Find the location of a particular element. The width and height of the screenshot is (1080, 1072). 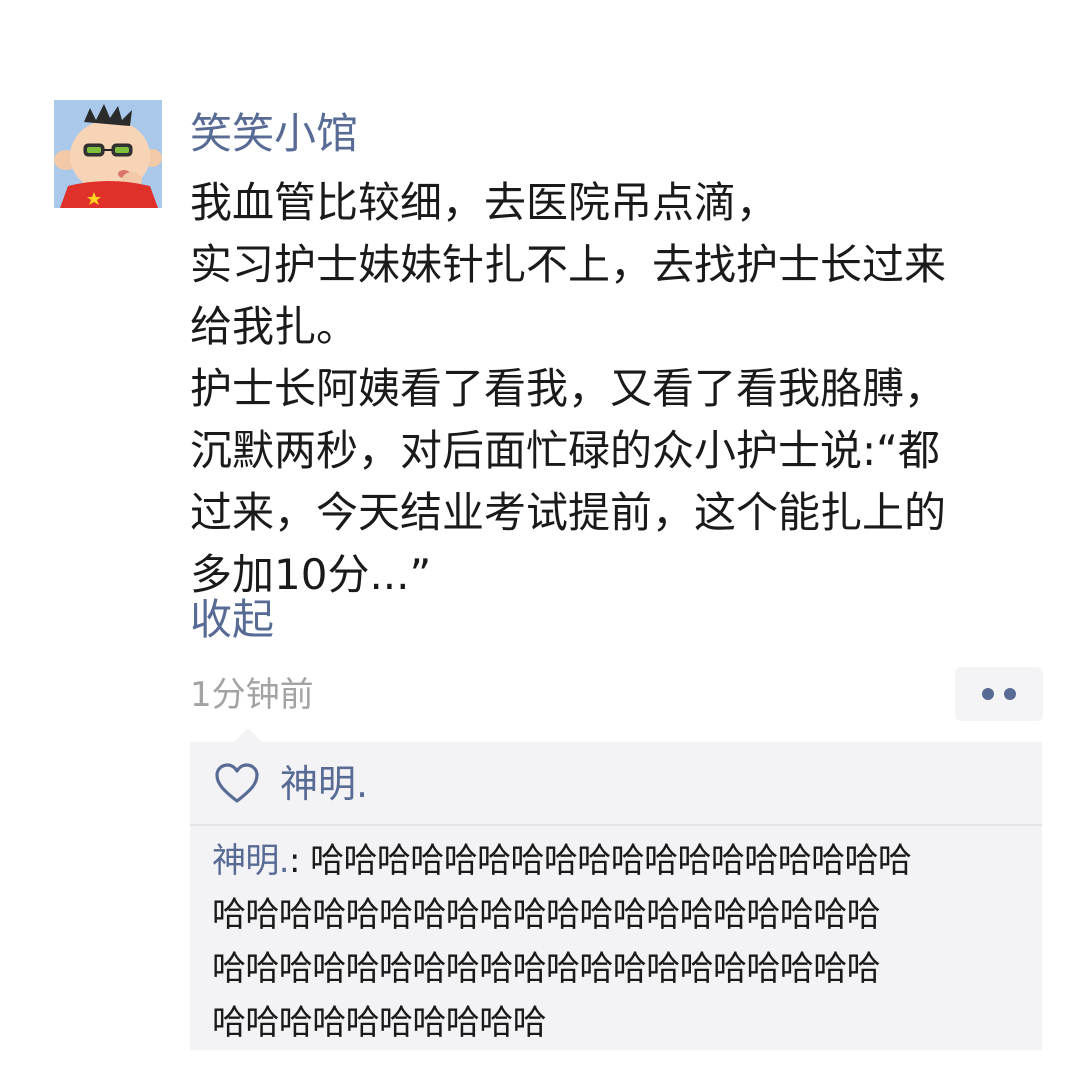

post-timestamp: 1分钟前 is located at coordinates (252, 695).